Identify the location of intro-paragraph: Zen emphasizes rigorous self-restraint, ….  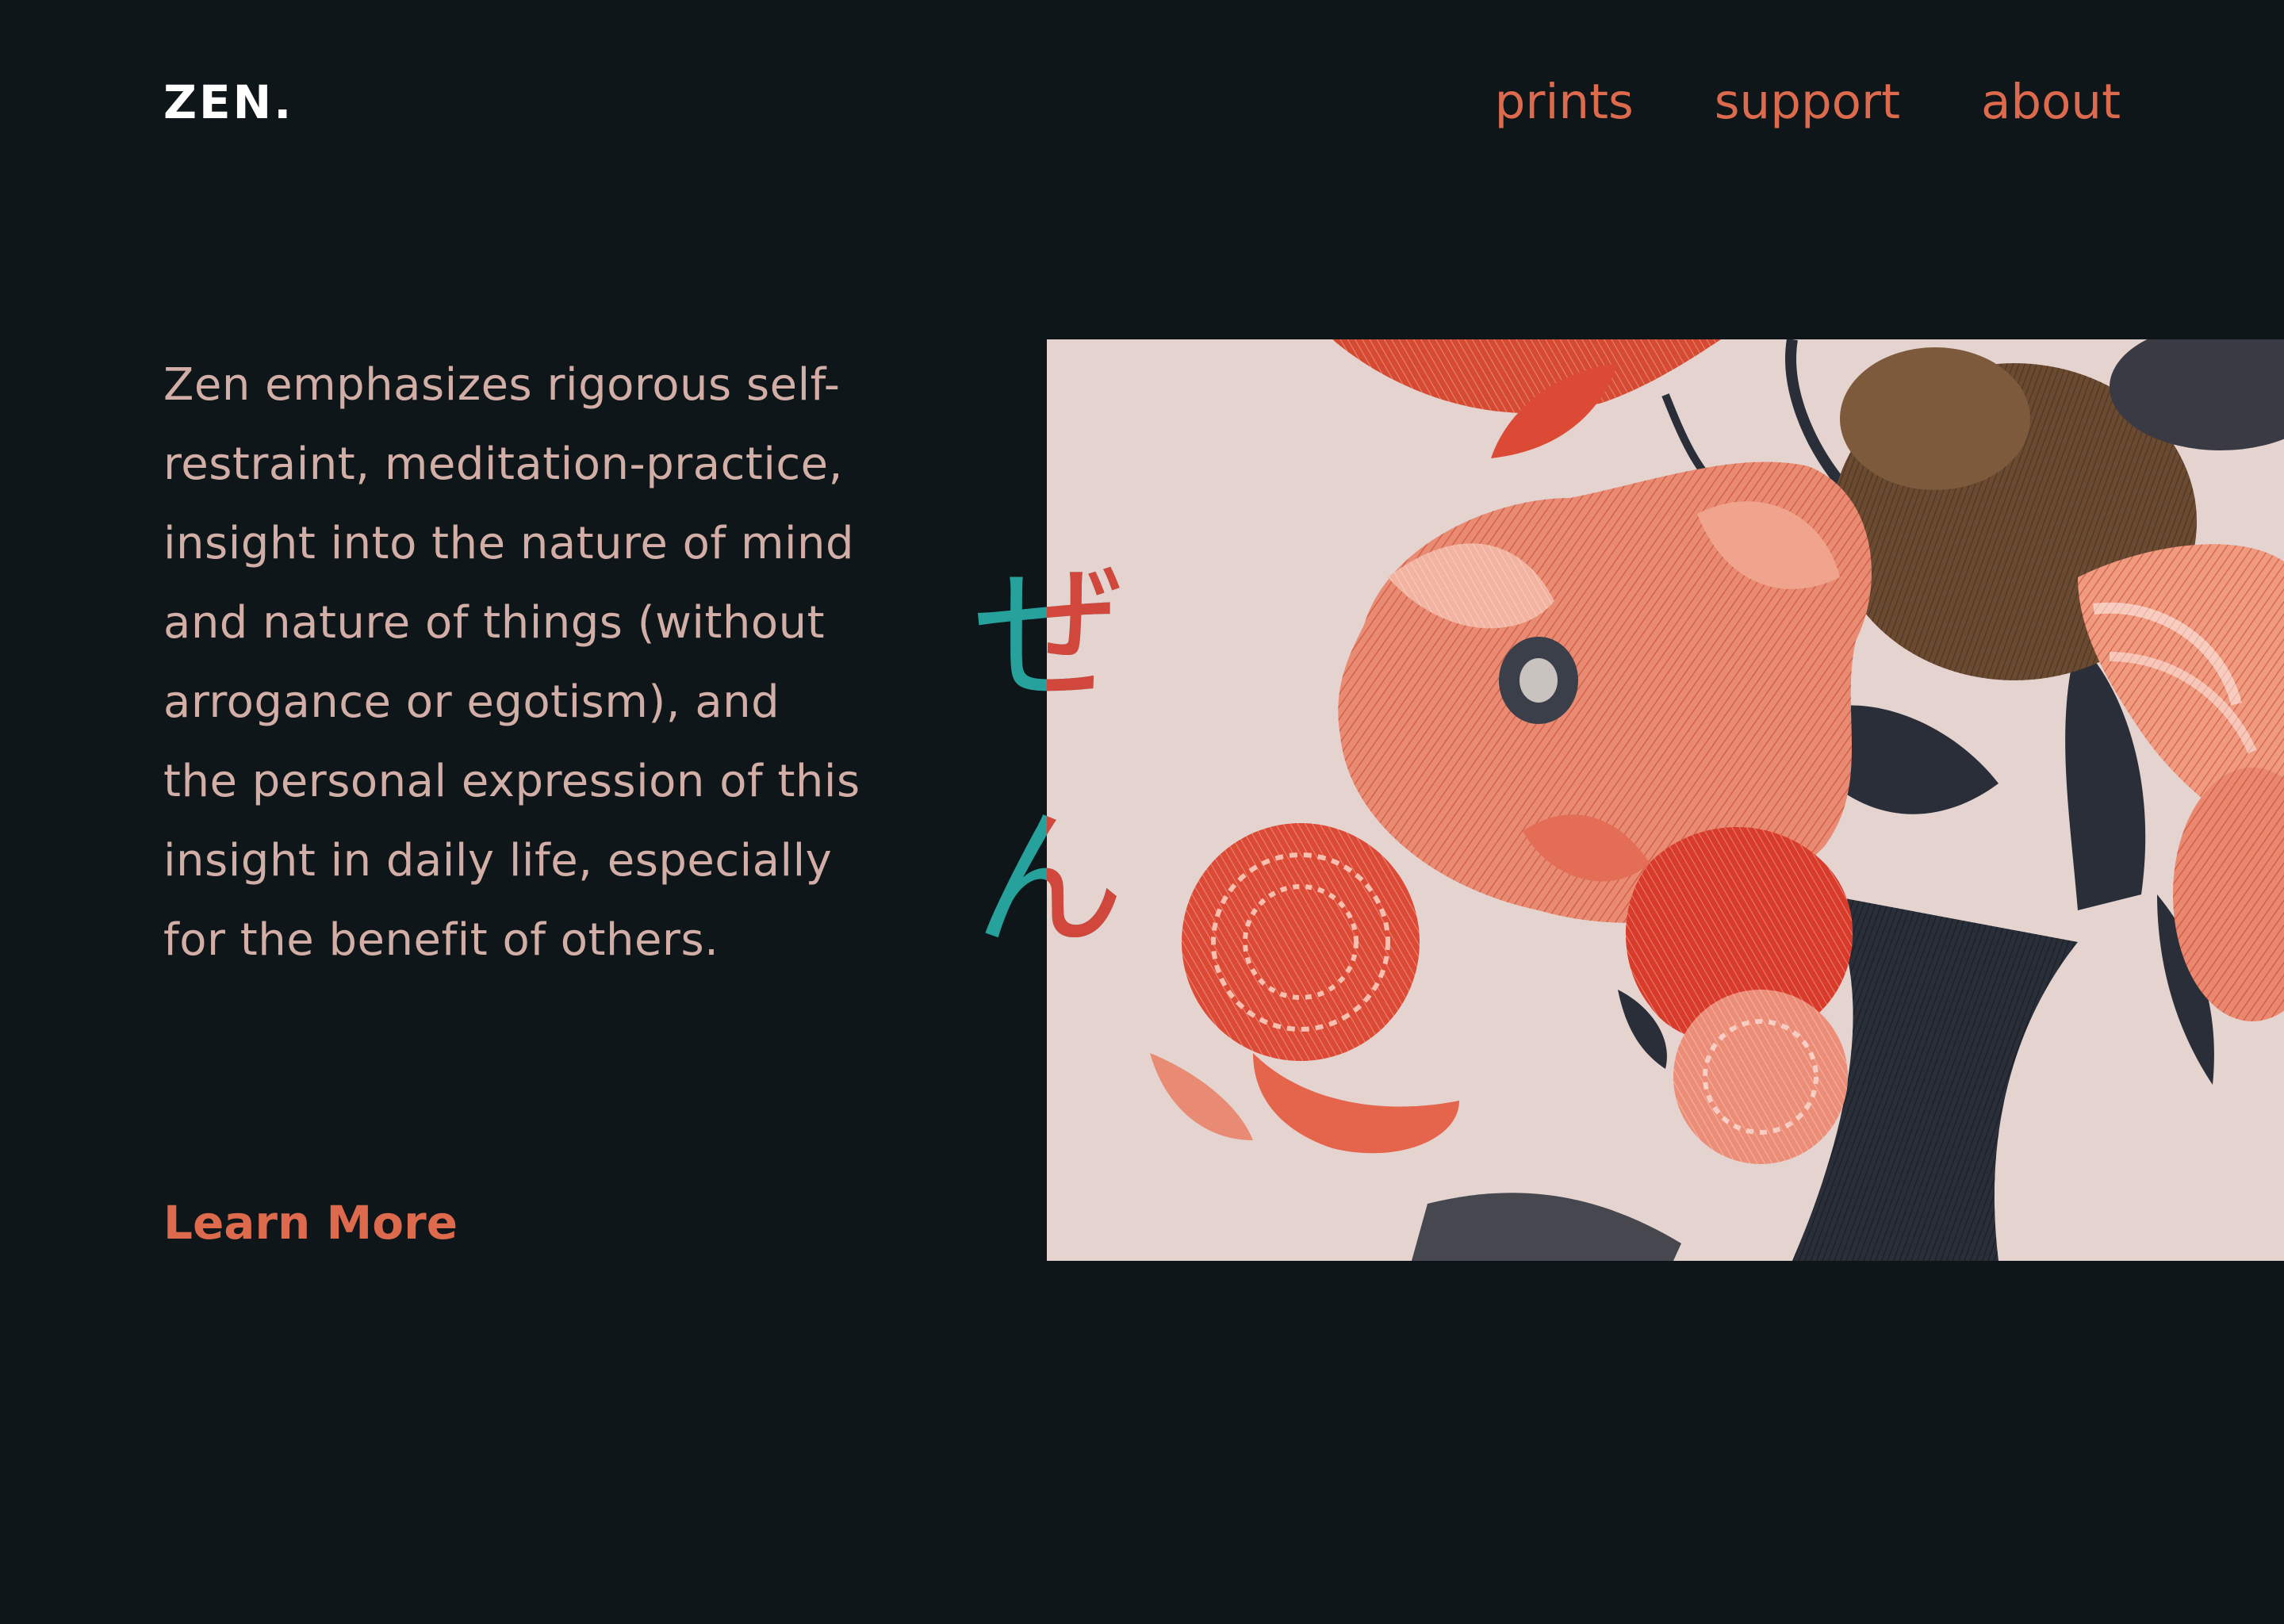
(511, 662).